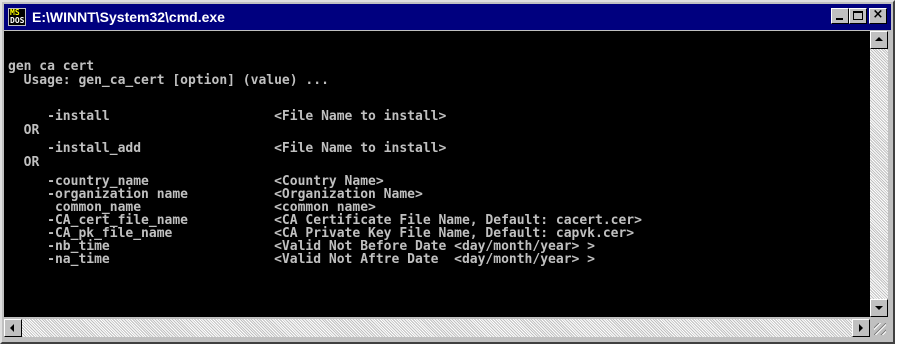 Image resolution: width=899 pixels, height=348 pixels. I want to click on console-line: -install <File Name to install>, so click(227, 116).